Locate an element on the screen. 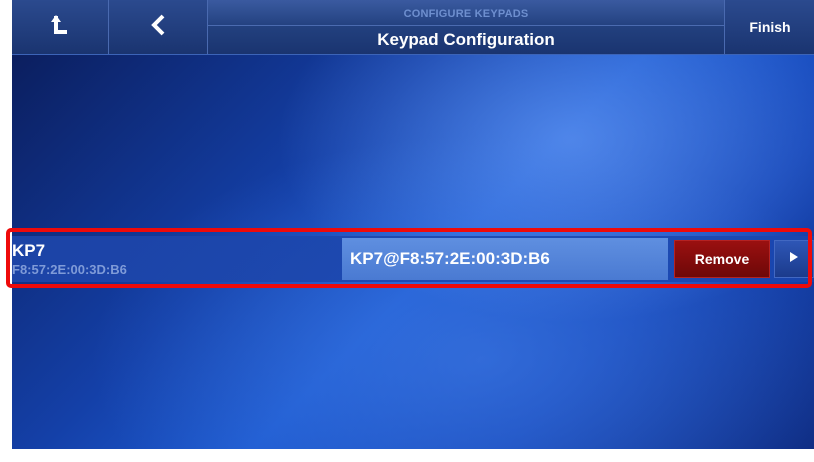  page-subtitle: CONFIGURE KEYPADS is located at coordinates (466, 14).